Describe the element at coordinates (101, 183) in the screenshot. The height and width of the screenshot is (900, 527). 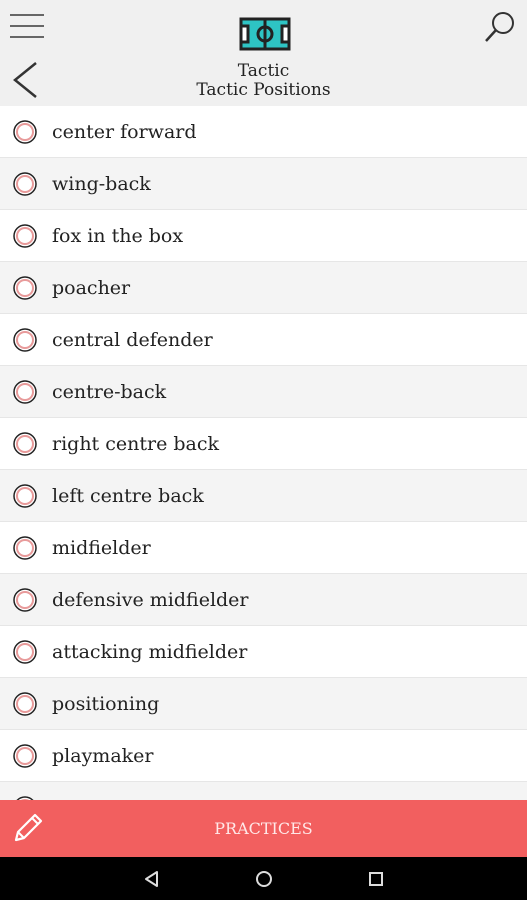
I see `list-item-label: wing-back` at that location.